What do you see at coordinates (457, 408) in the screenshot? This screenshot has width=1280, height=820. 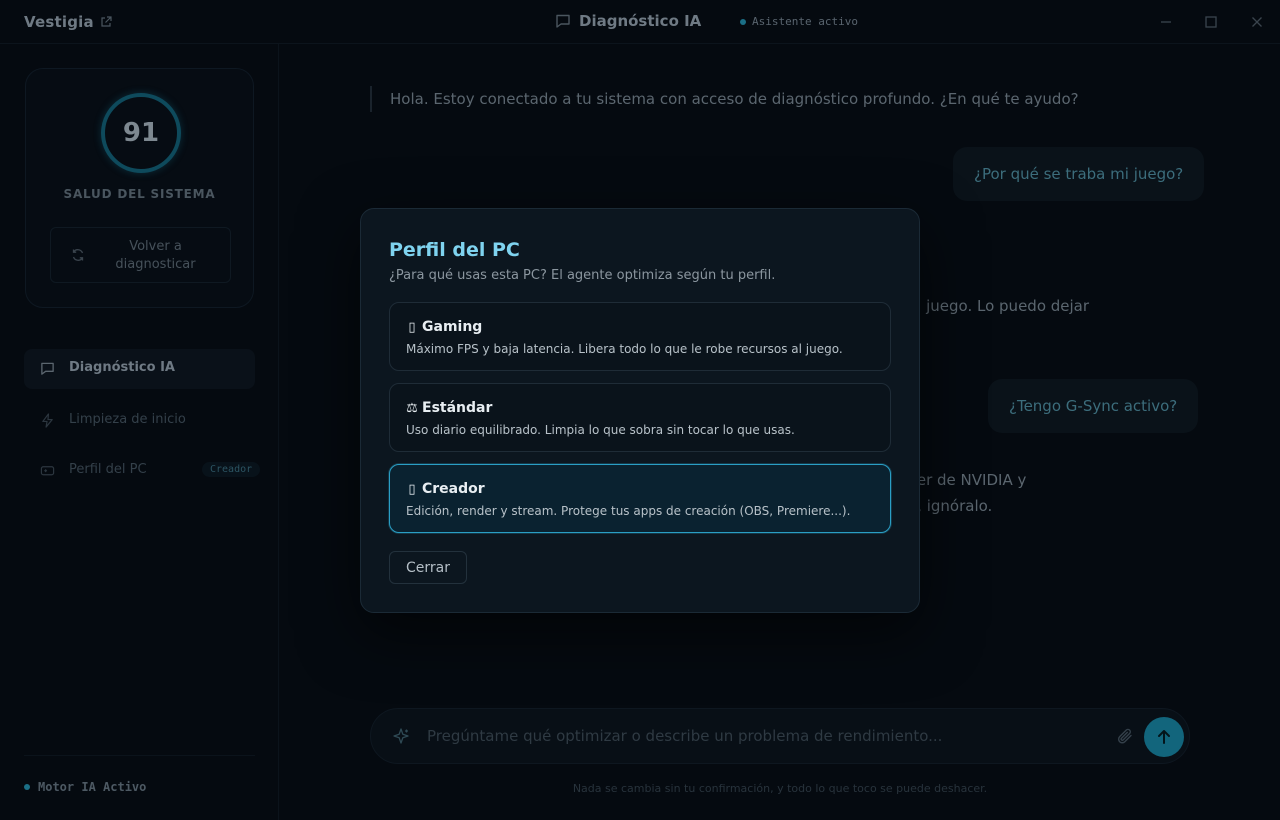 I see `option-label: Estándar` at bounding box center [457, 408].